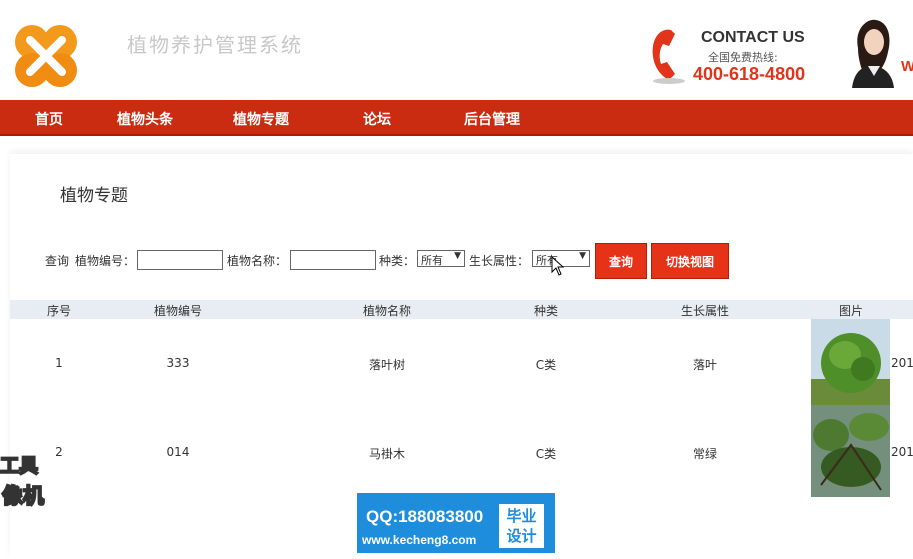 The width and height of the screenshot is (913, 559). What do you see at coordinates (397, 261) in the screenshot?
I see `type-label: 种类：` at bounding box center [397, 261].